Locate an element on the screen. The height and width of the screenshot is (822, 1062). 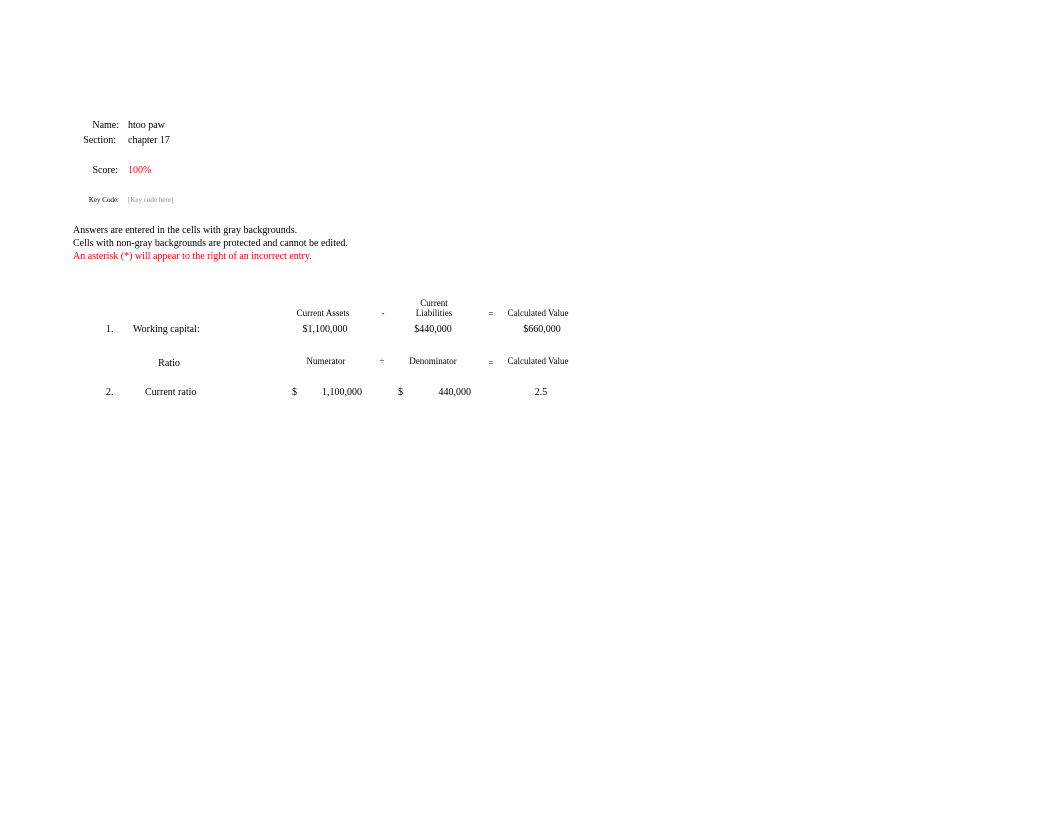
q2-calculated-value-input: 2.5 is located at coordinates (541, 393).